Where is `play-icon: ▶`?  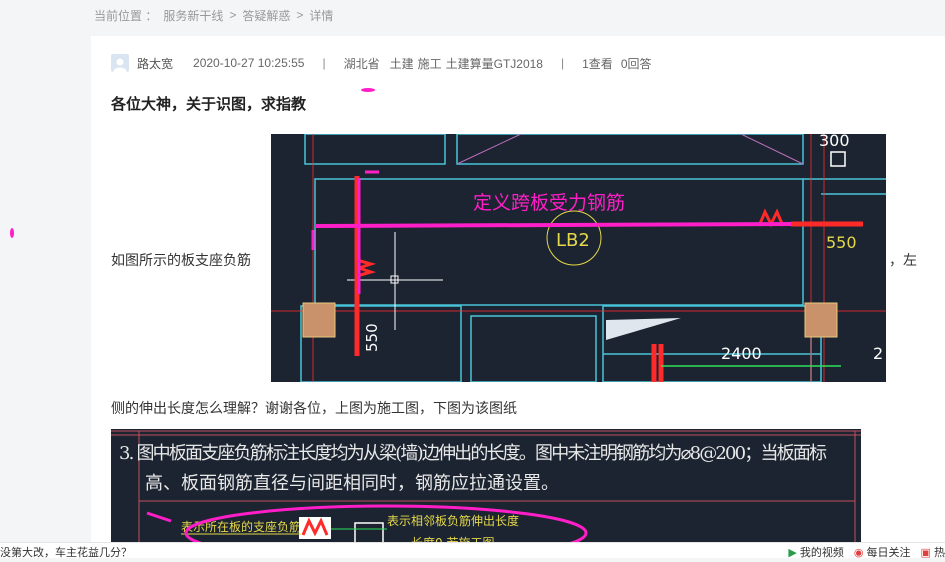 play-icon: ▶ is located at coordinates (792, 553).